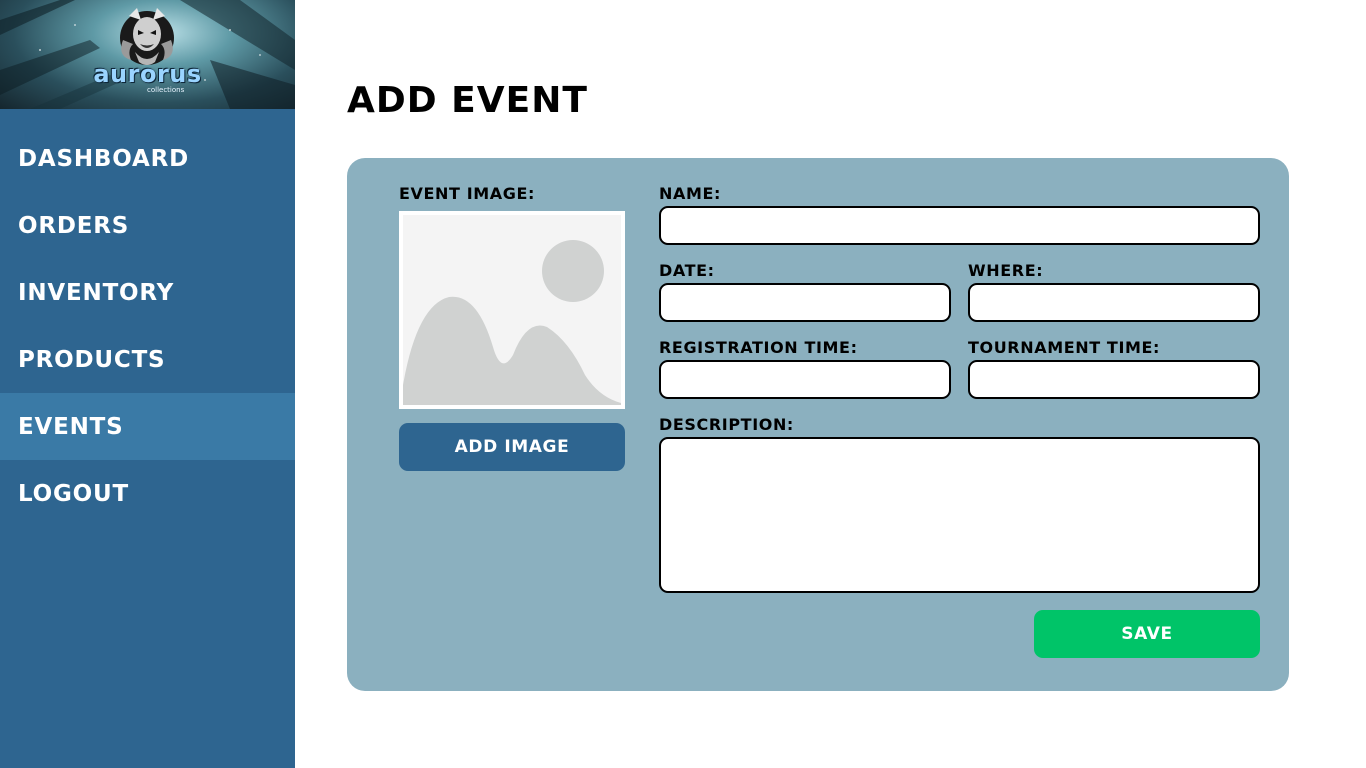 The width and height of the screenshot is (1366, 768). I want to click on tournament-time-field, so click(1114, 379).